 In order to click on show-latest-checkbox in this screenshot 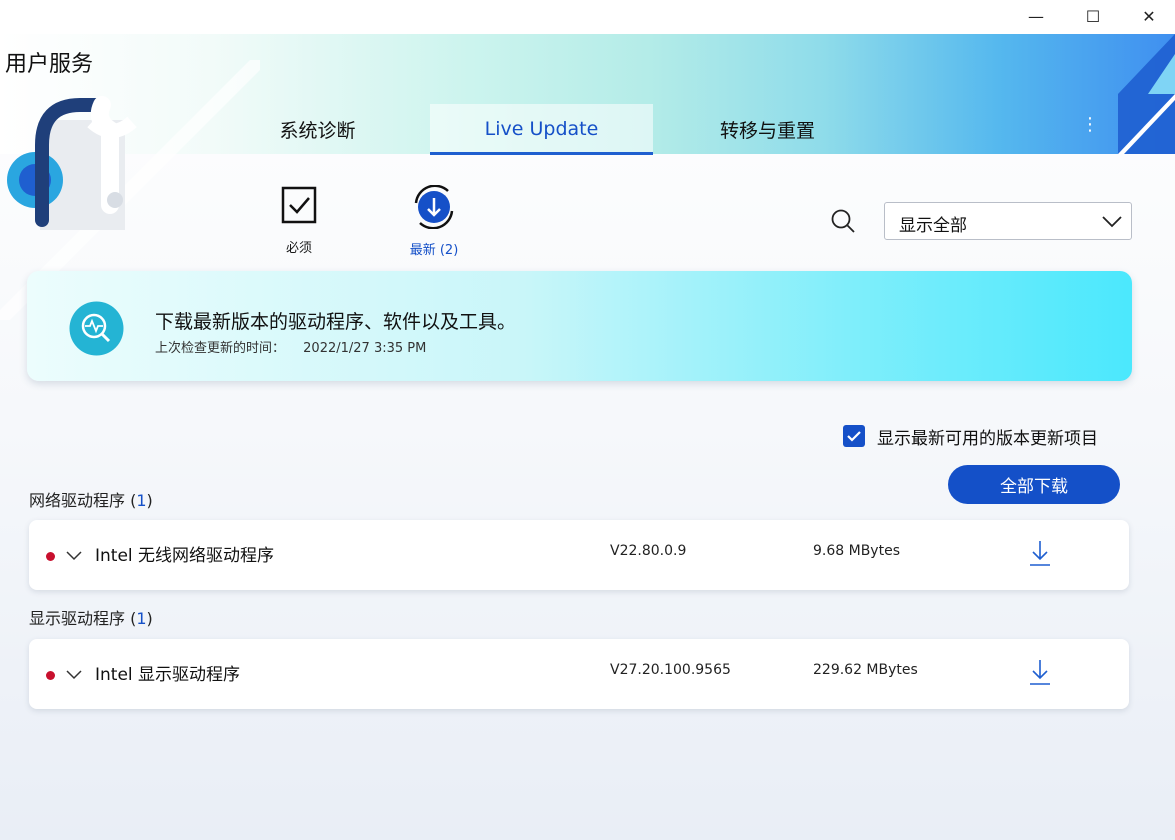, I will do `click(854, 436)`.